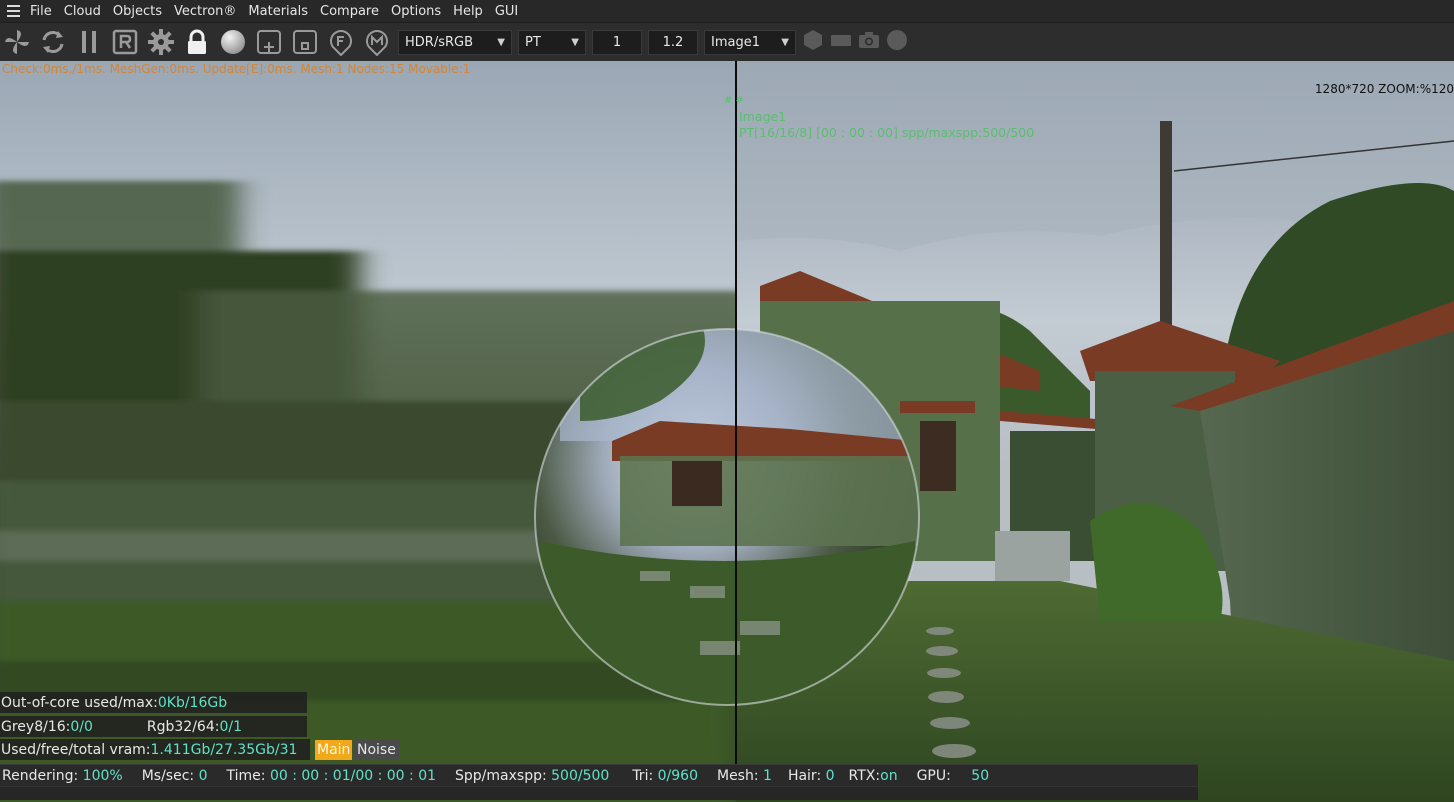  What do you see at coordinates (334, 750) in the screenshot?
I see `main-tab: Main` at bounding box center [334, 750].